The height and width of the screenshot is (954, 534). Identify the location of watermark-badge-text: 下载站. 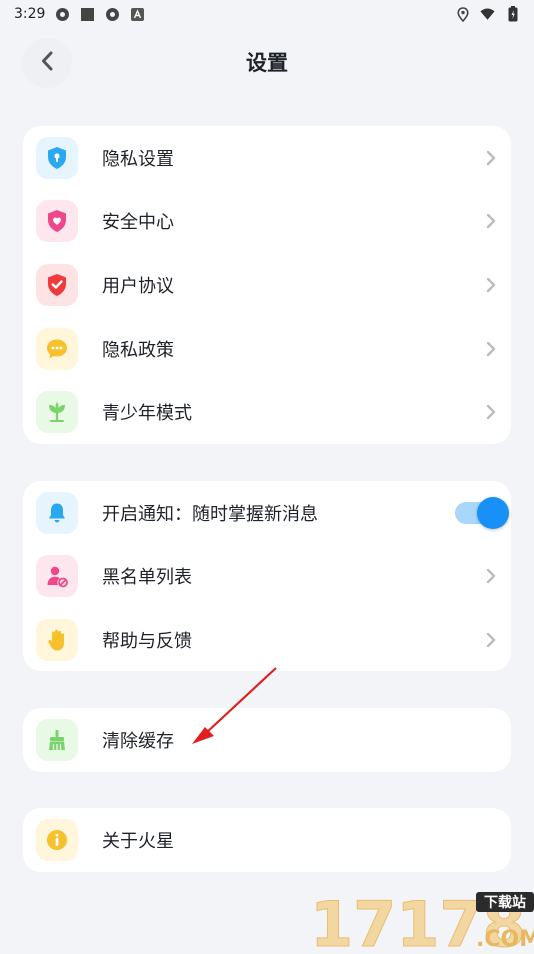
(505, 902).